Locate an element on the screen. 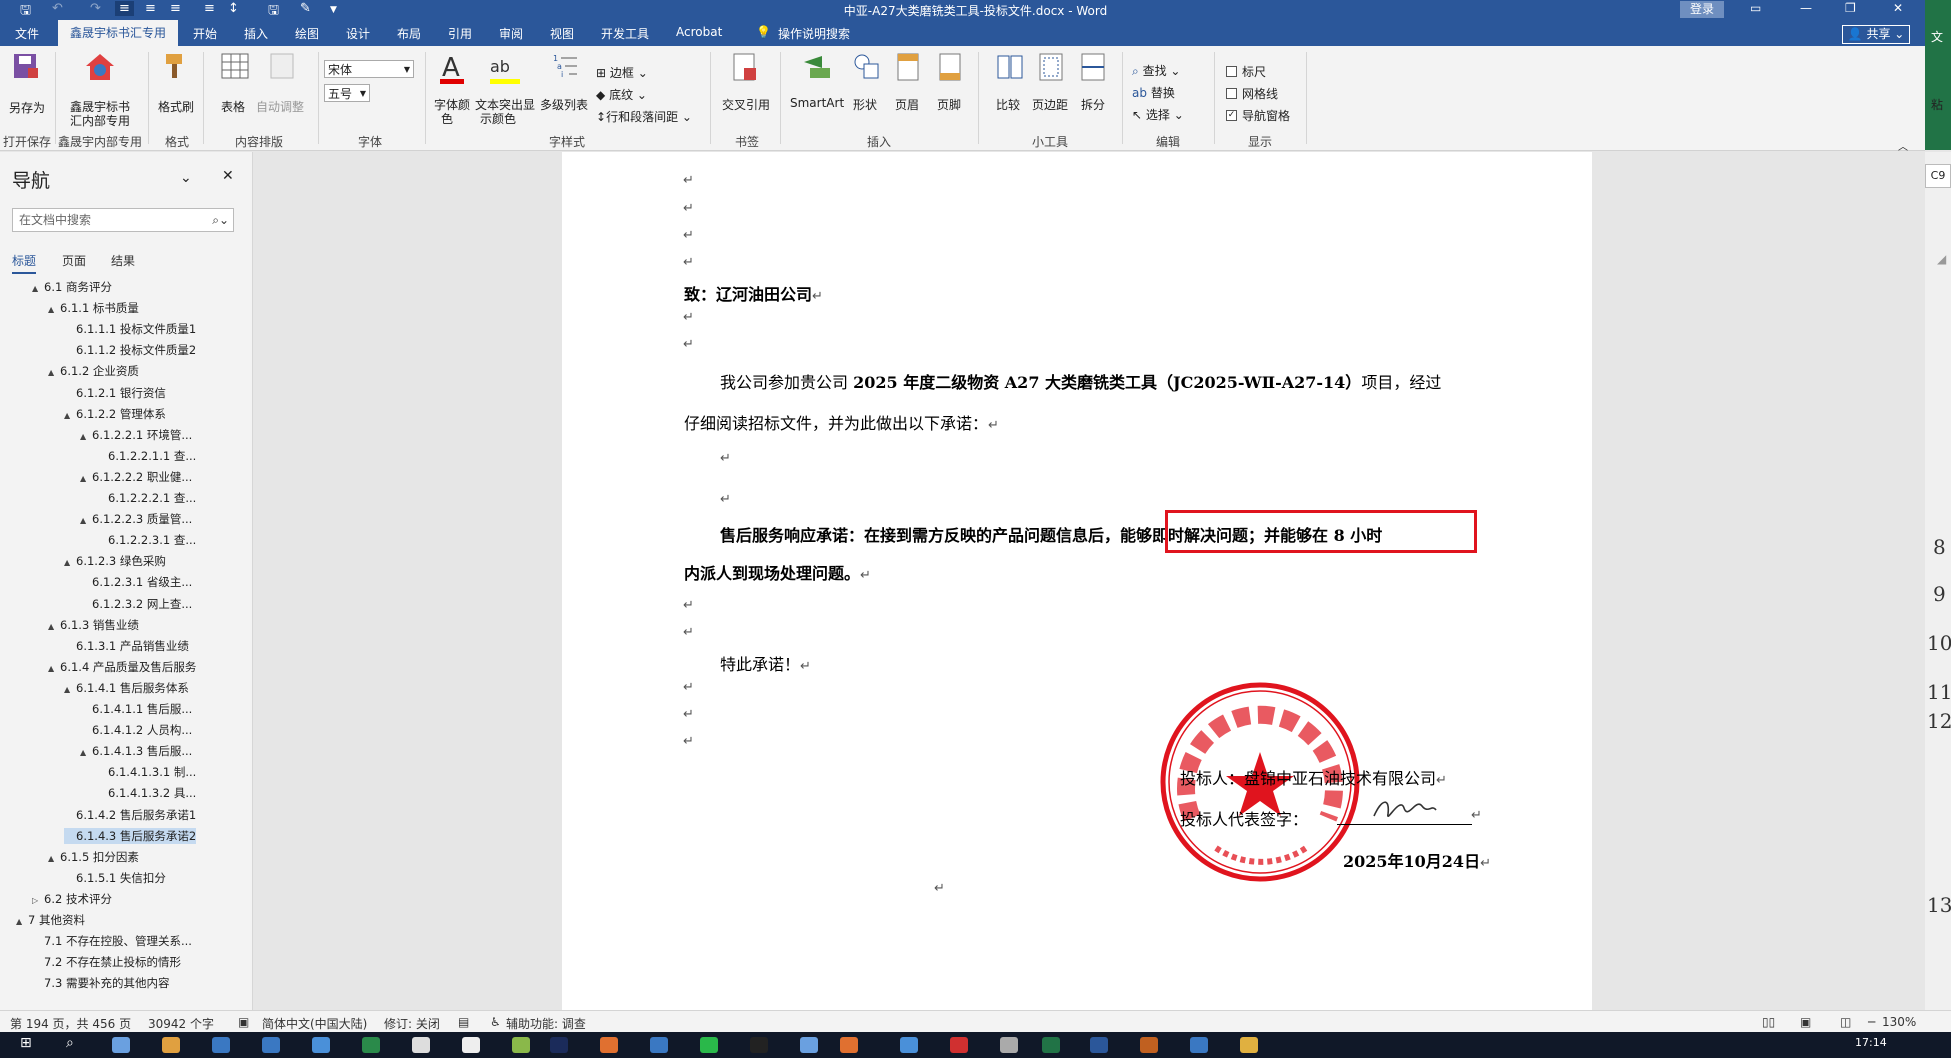 The width and height of the screenshot is (1951, 1058). ribbon-display-icon: ▭ is located at coordinates (1755, 8).